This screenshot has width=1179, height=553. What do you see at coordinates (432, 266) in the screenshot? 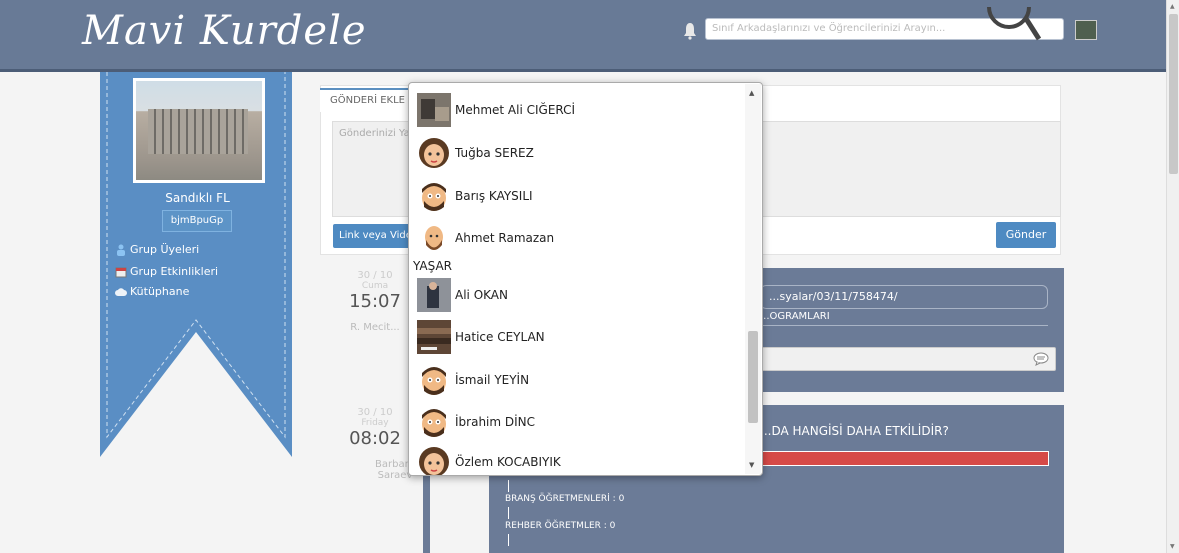
I see `result-name-overflow: YAŞAR` at bounding box center [432, 266].